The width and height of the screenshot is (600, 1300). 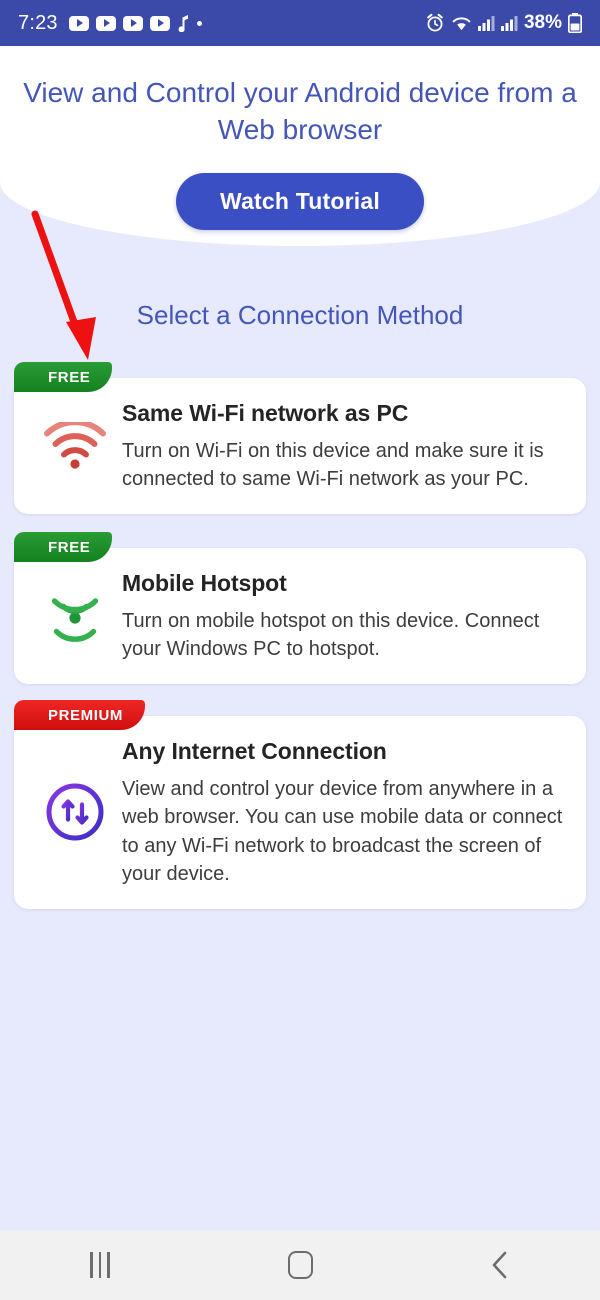 I want to click on battery-icon, so click(x=575, y=23).